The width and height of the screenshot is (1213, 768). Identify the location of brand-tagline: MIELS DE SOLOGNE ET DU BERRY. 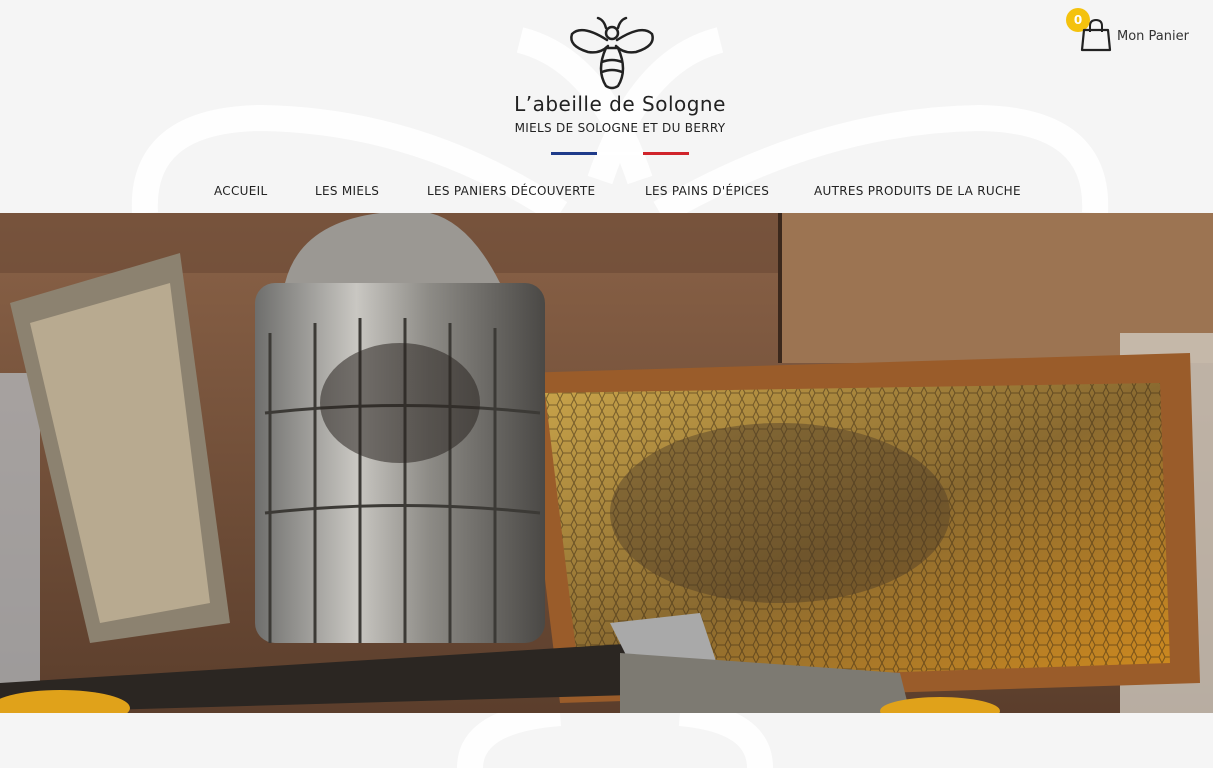
(620, 128).